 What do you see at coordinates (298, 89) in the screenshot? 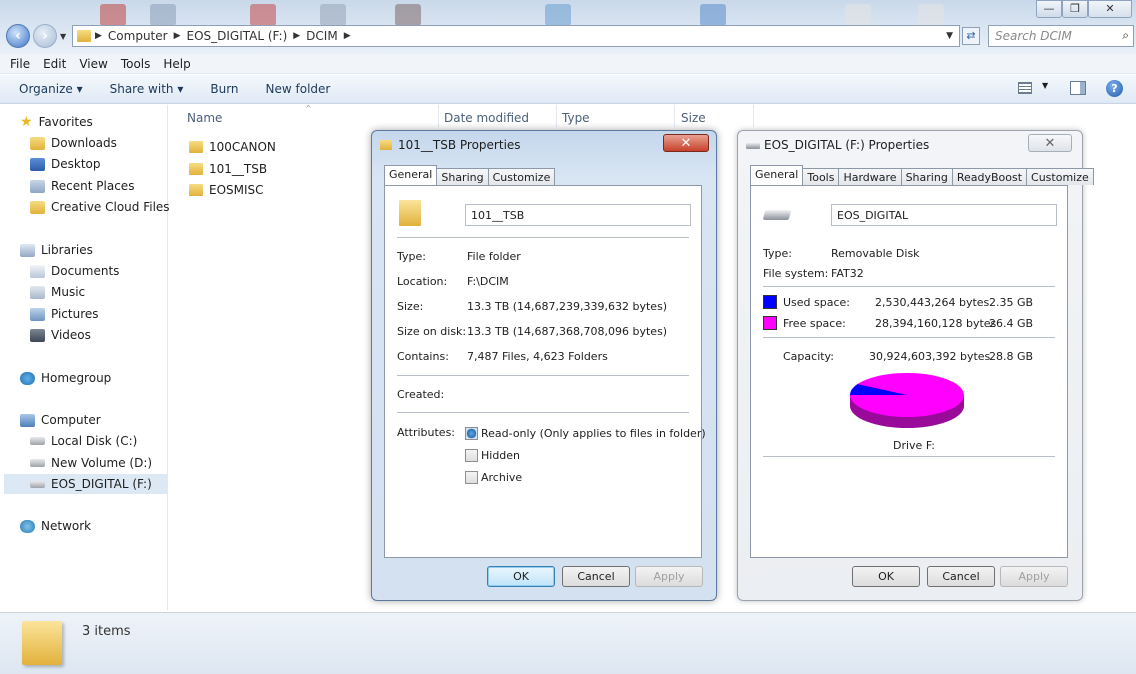
I see `new-folder-button: New folder` at bounding box center [298, 89].